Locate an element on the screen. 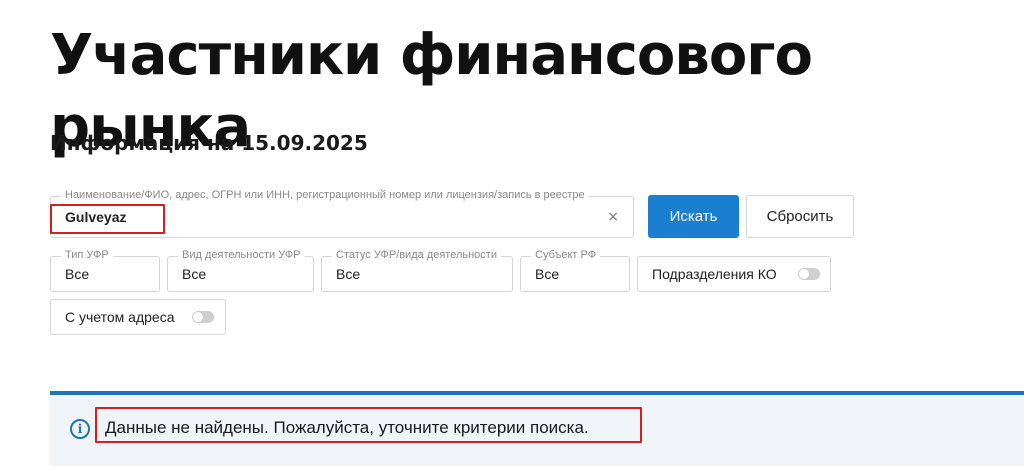 The height and width of the screenshot is (466, 1024). filter-status-select: Статус УФР/вида деятельности Все is located at coordinates (417, 270).